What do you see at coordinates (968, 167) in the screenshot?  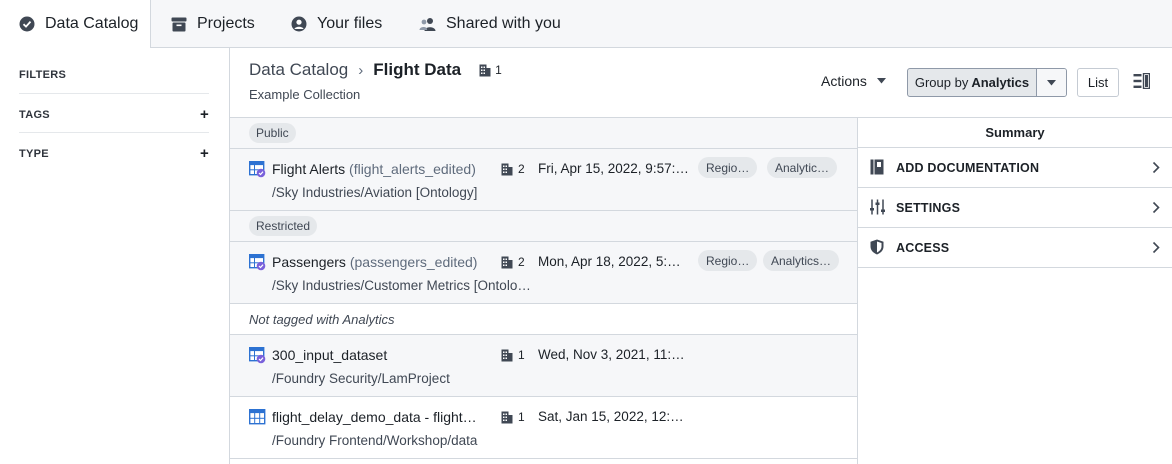 I see `summary-item-label: ADD DOCUMENTATION` at bounding box center [968, 167].